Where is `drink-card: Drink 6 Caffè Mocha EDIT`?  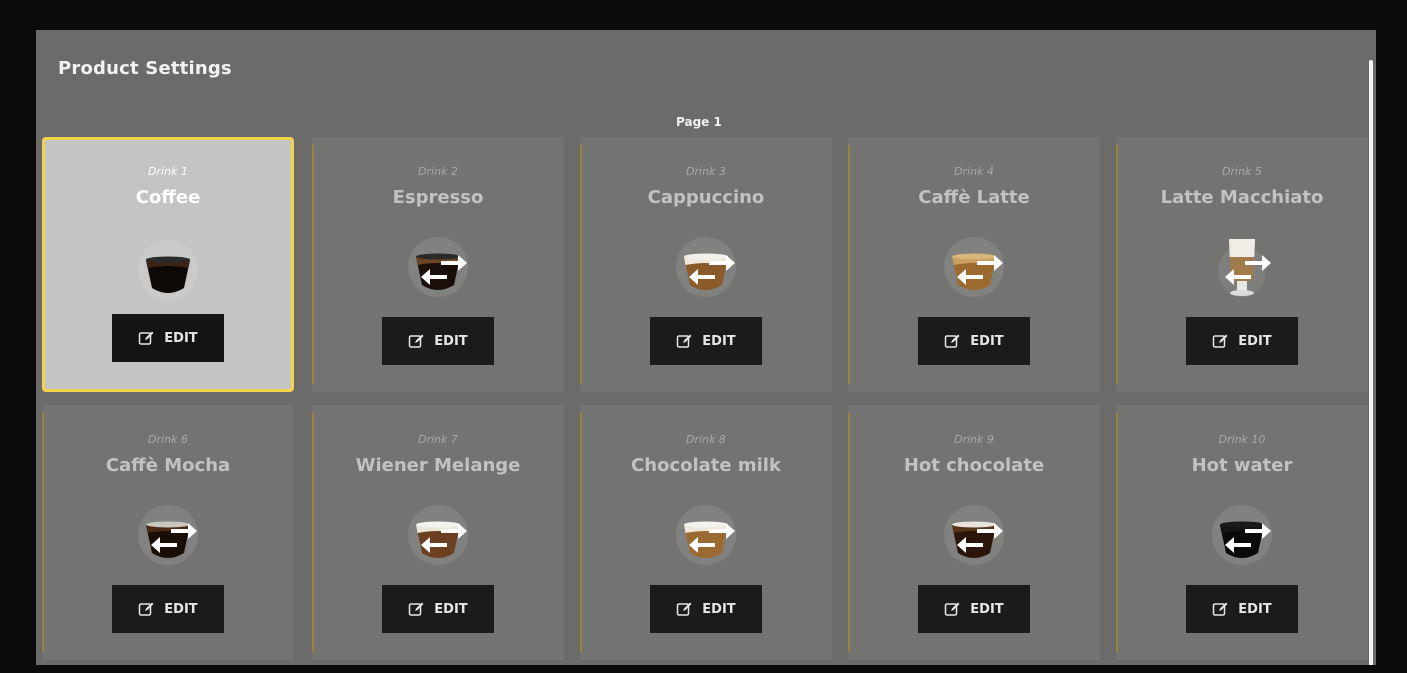
drink-card: Drink 6 Caffè Mocha EDIT is located at coordinates (168, 532).